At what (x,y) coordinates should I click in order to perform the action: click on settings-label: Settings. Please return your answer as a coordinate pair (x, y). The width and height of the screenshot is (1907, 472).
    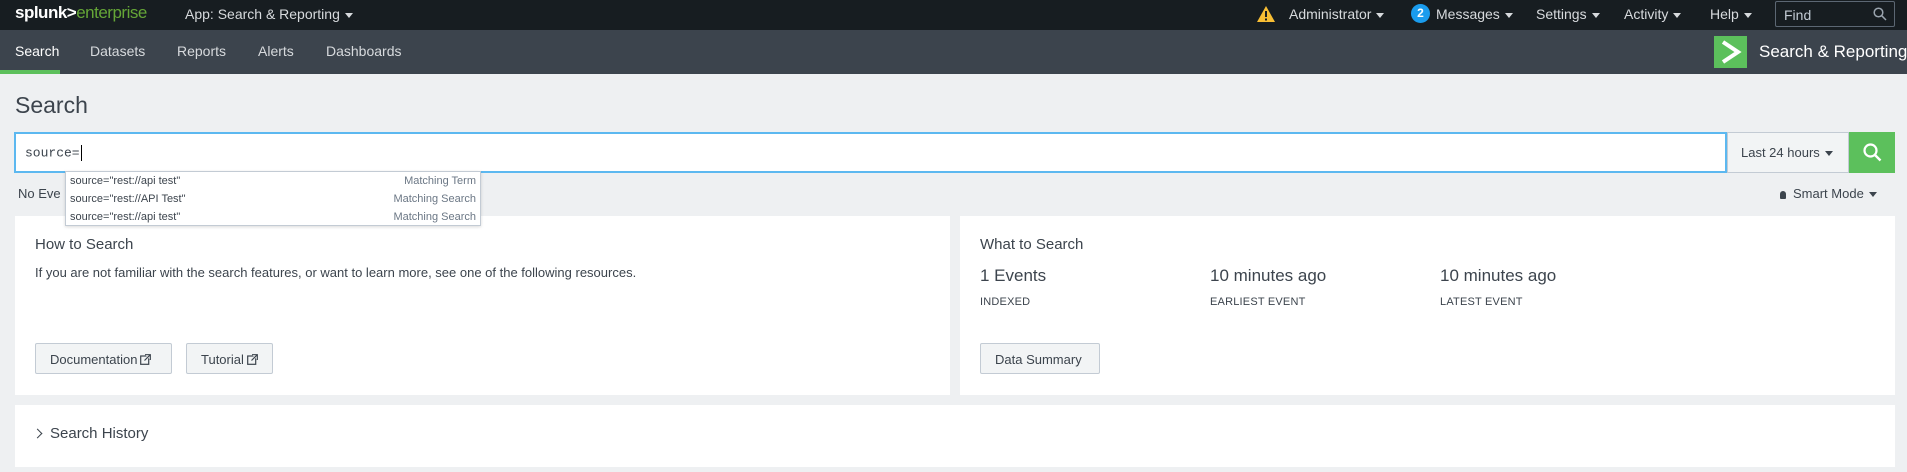
    Looking at the image, I should click on (1561, 14).